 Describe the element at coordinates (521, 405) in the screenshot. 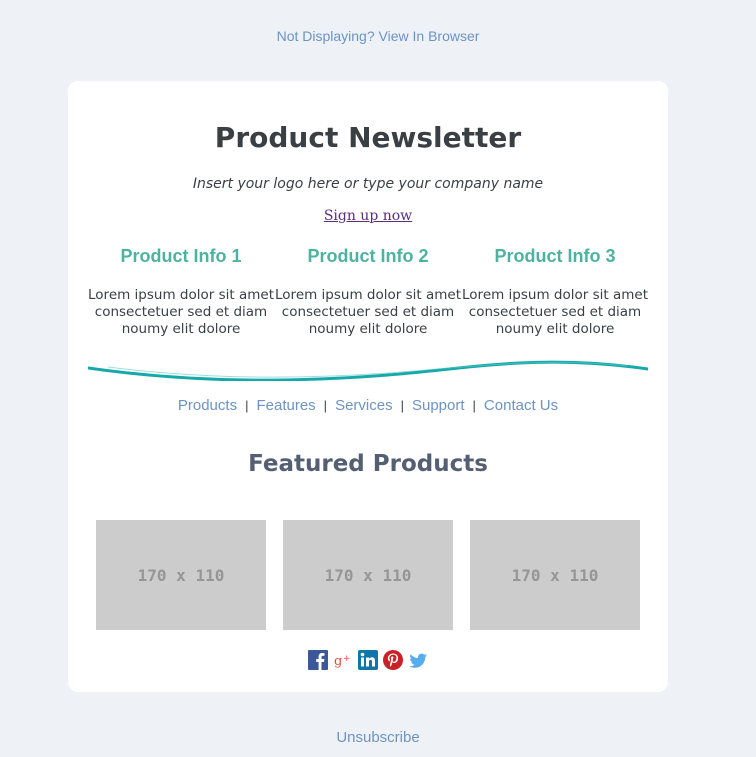

I see `nav-link-contact-us: Contact Us` at that location.